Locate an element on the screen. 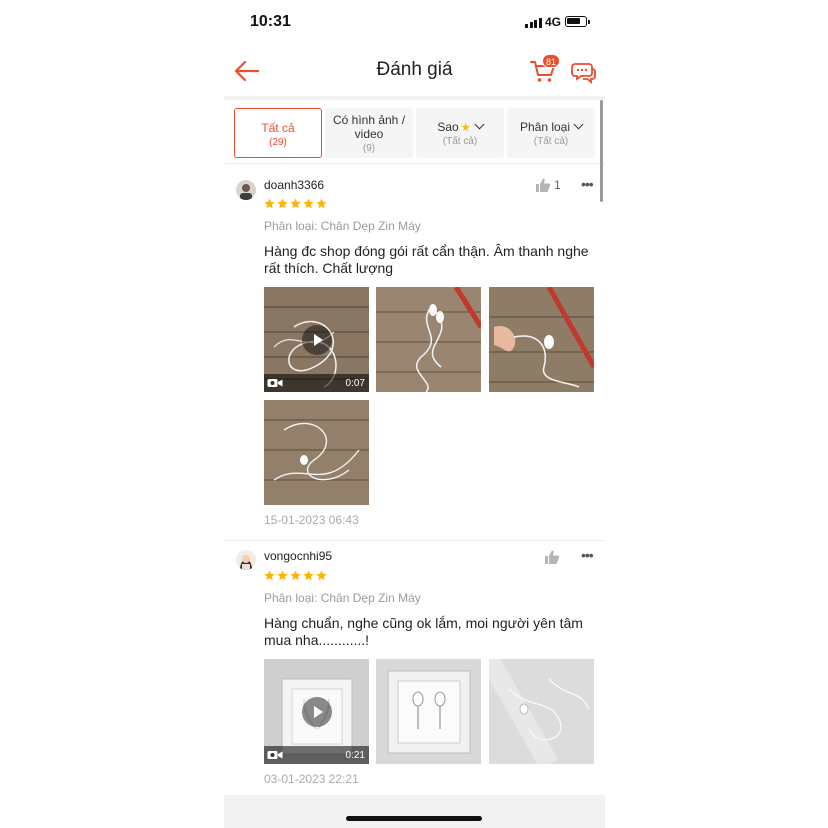 Image resolution: width=828 pixels, height=828 pixels. filter-label: Sao is located at coordinates (448, 127).